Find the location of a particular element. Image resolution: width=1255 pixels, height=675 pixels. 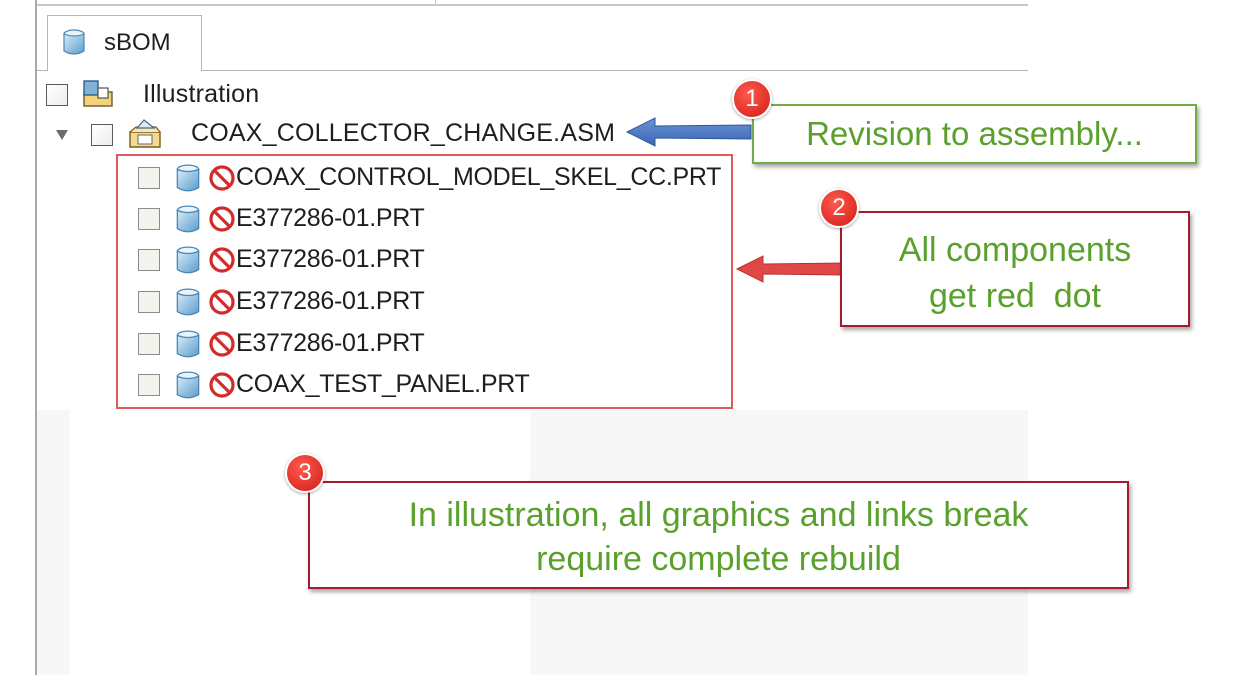

blue-arrow-icon is located at coordinates (688, 132).